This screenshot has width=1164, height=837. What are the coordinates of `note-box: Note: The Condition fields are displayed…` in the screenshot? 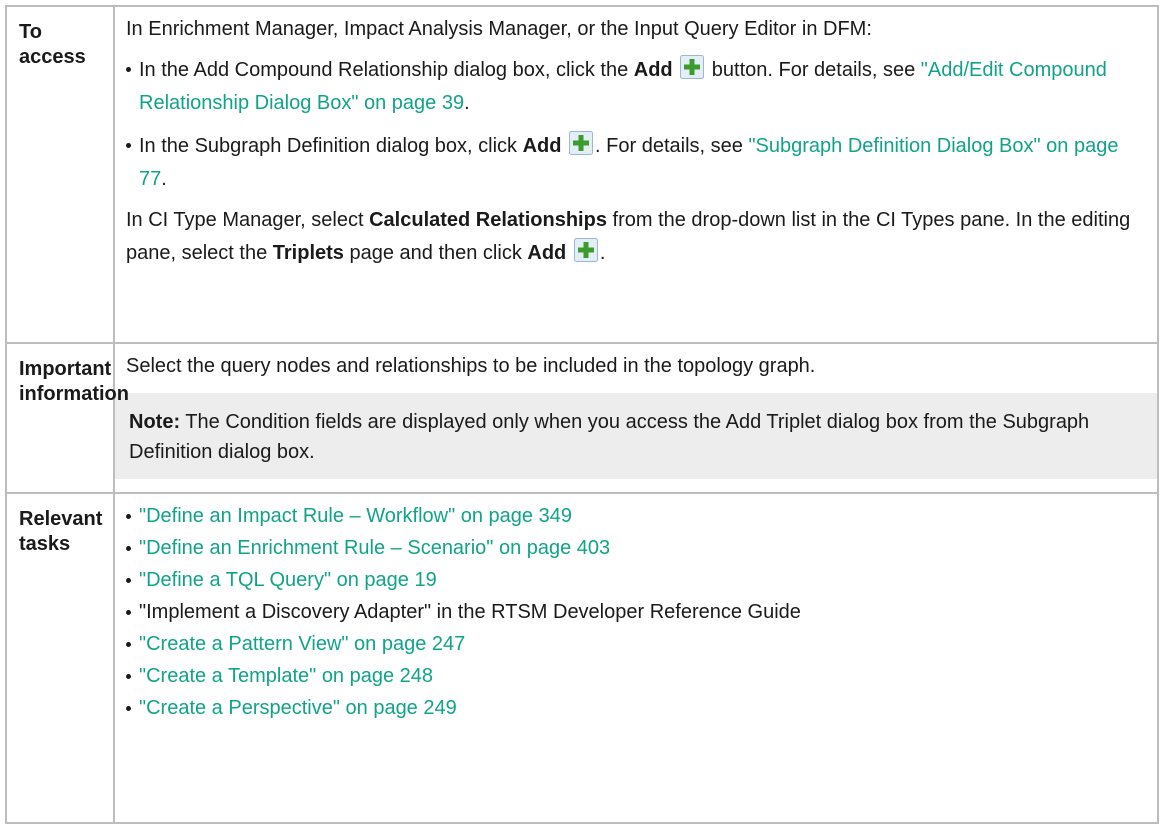 It's located at (636, 436).